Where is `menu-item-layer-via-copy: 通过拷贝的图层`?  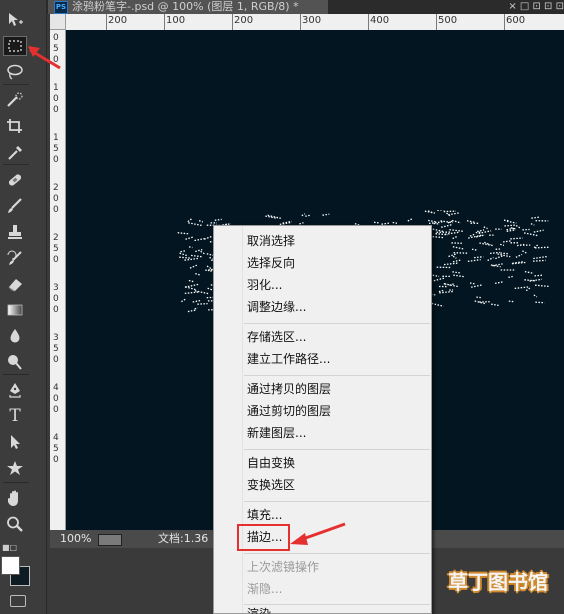 menu-item-layer-via-copy: 通过拷贝的图层 is located at coordinates (289, 389).